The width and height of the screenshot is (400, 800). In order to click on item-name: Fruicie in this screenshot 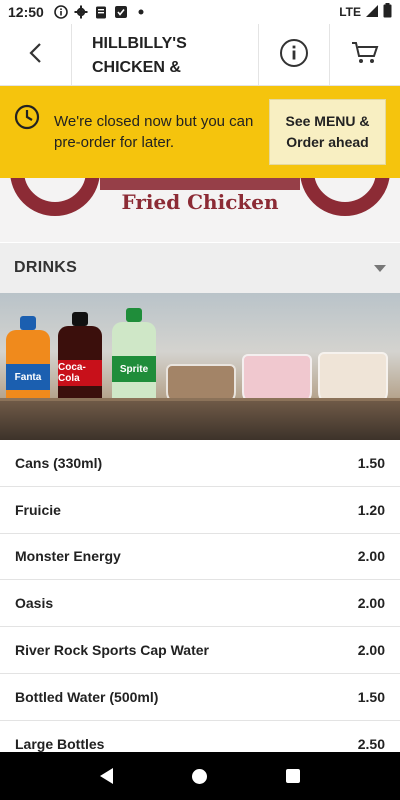, I will do `click(38, 509)`.